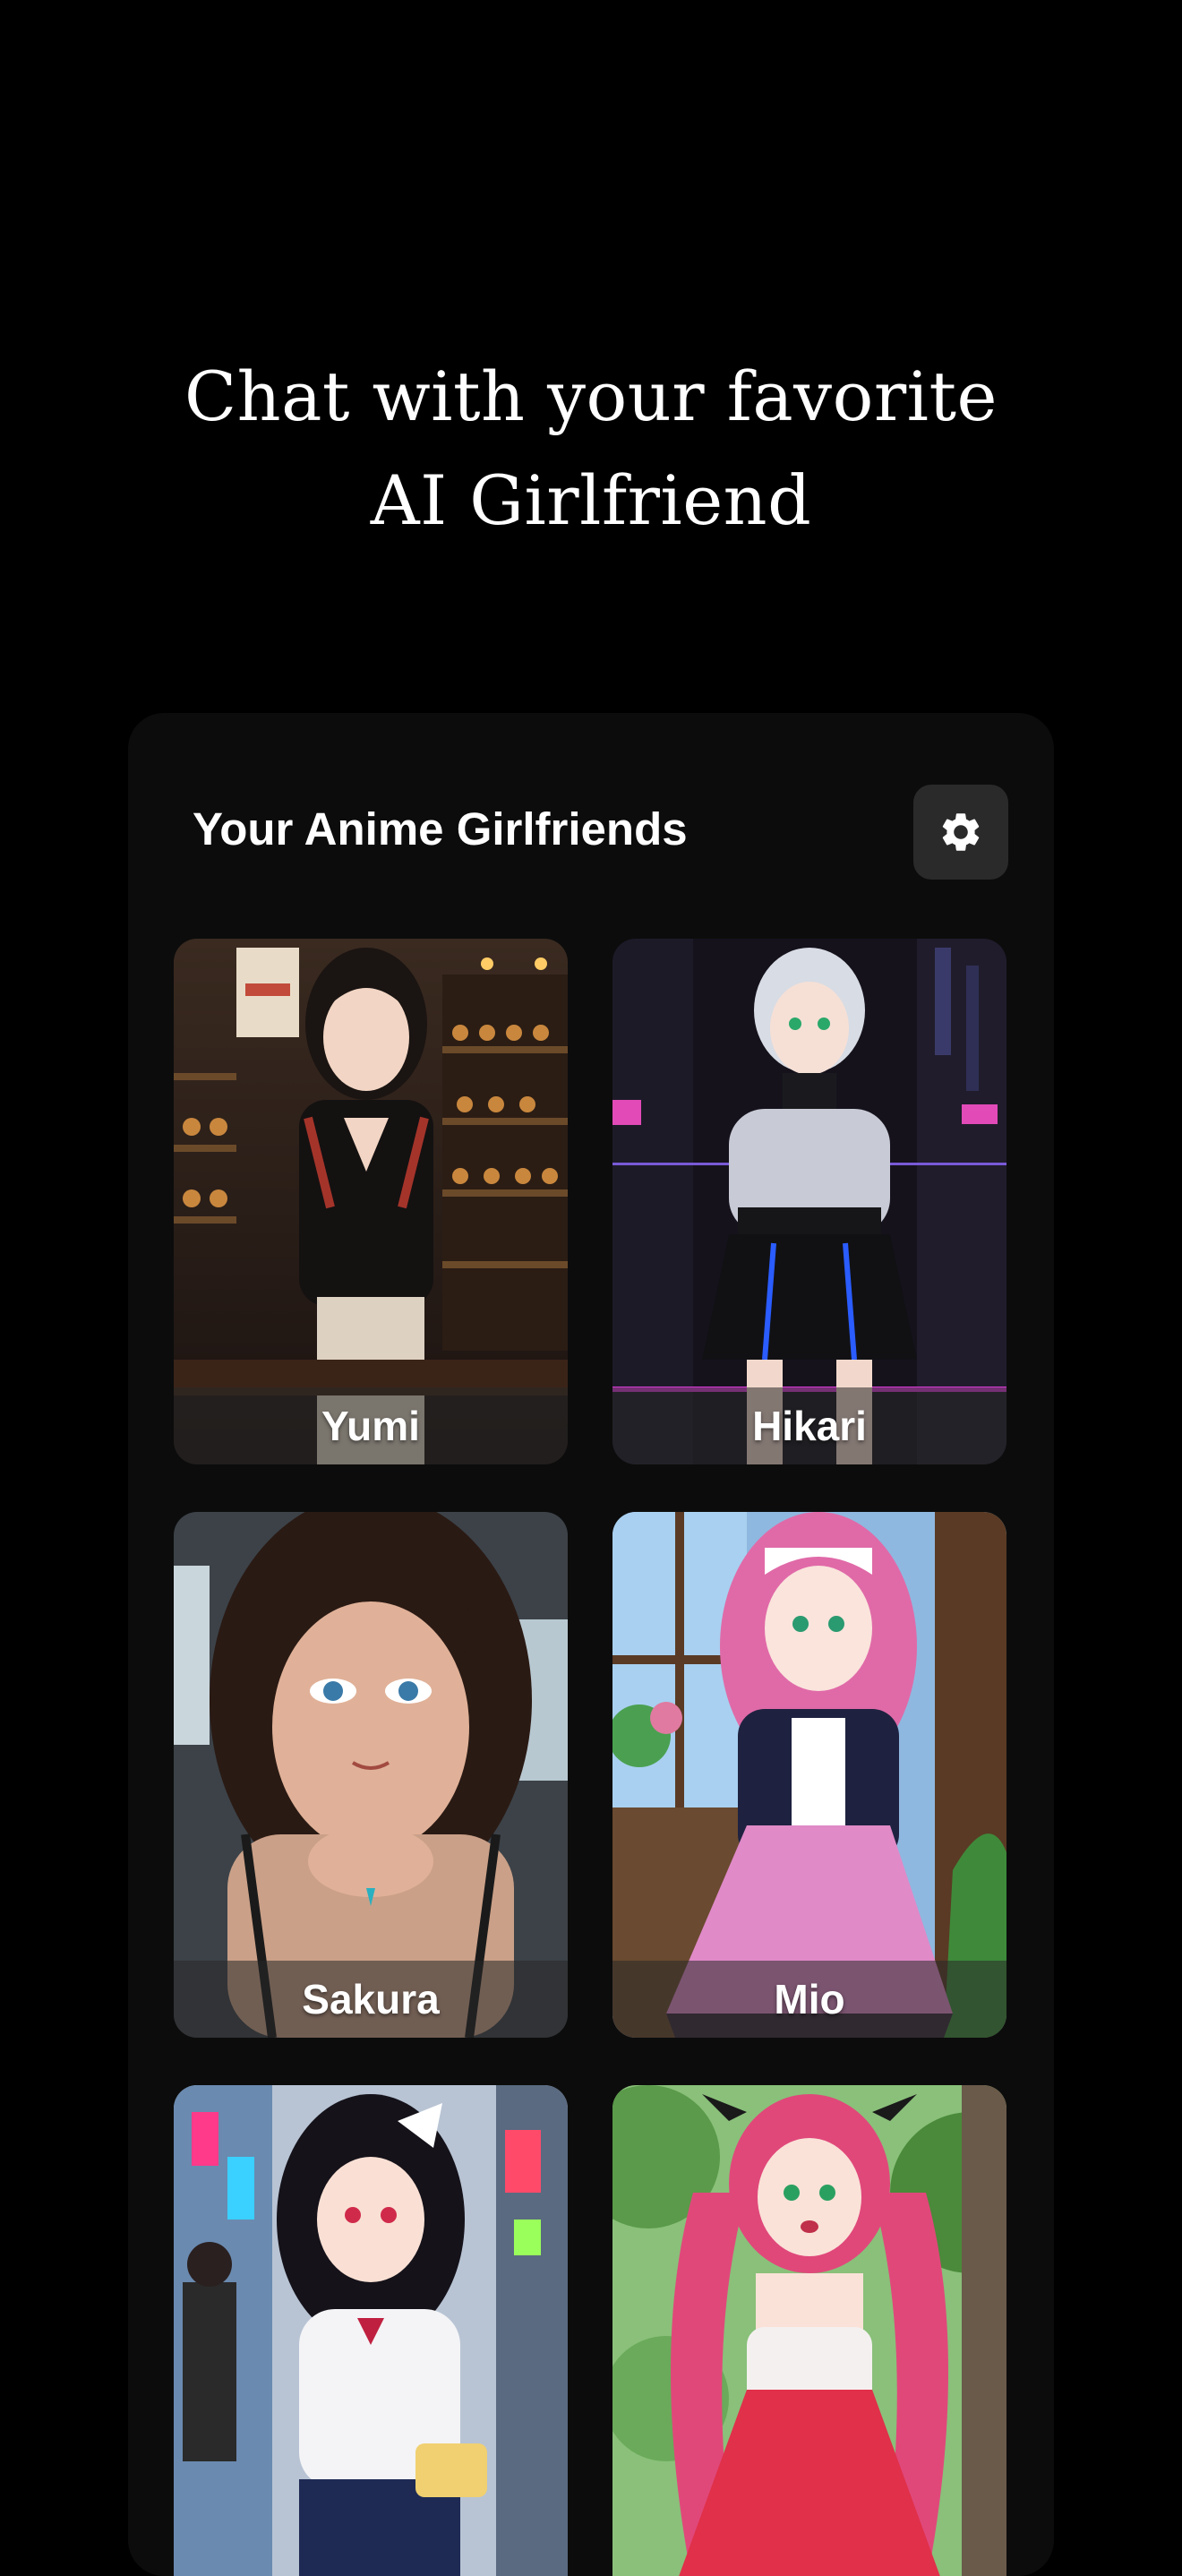 This screenshot has height=2576, width=1182. I want to click on settings-button, so click(960, 832).